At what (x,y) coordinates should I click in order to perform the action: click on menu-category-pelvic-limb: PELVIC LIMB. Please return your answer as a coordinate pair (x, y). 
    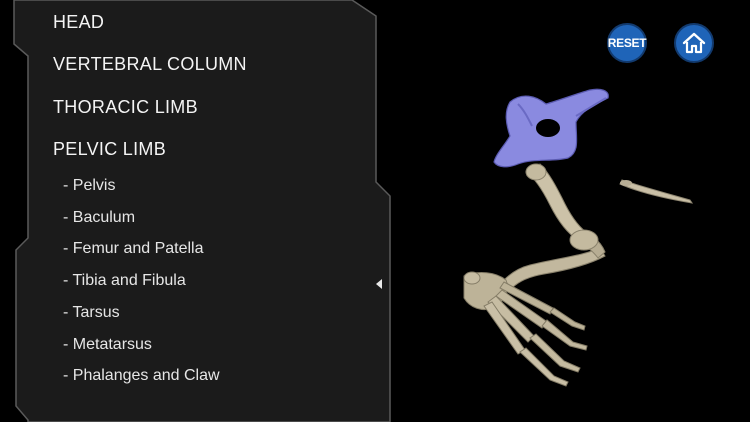
    Looking at the image, I should click on (109, 149).